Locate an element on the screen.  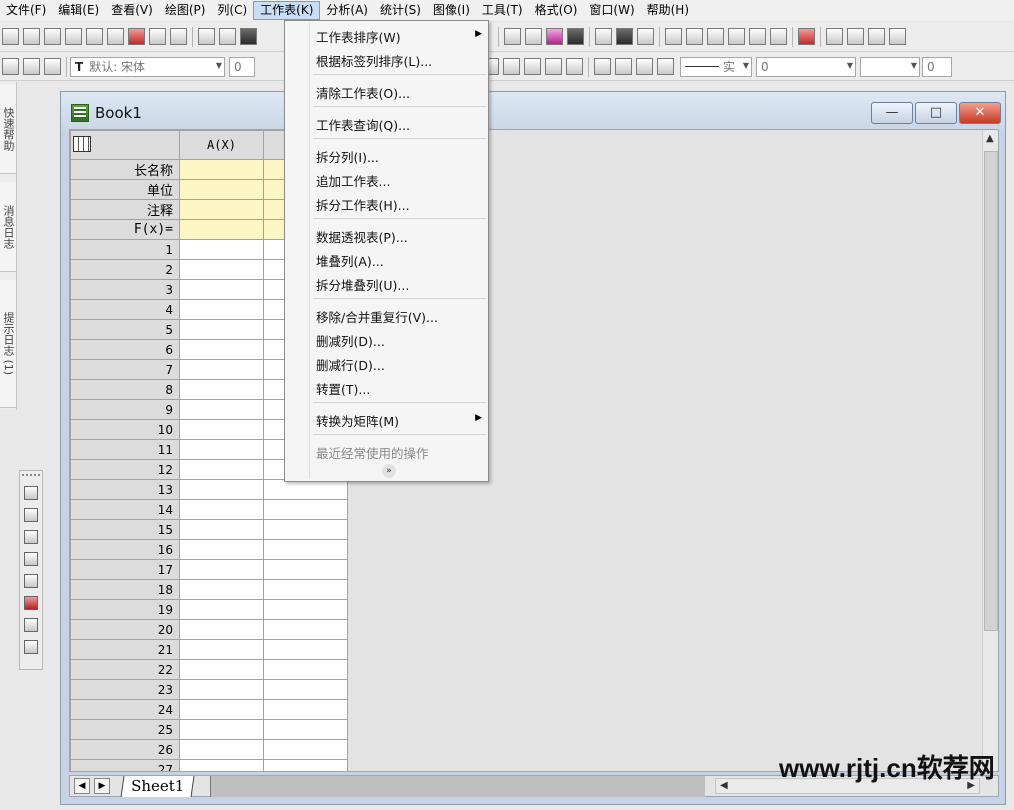
row-header: 17 is located at coordinates (125, 569).